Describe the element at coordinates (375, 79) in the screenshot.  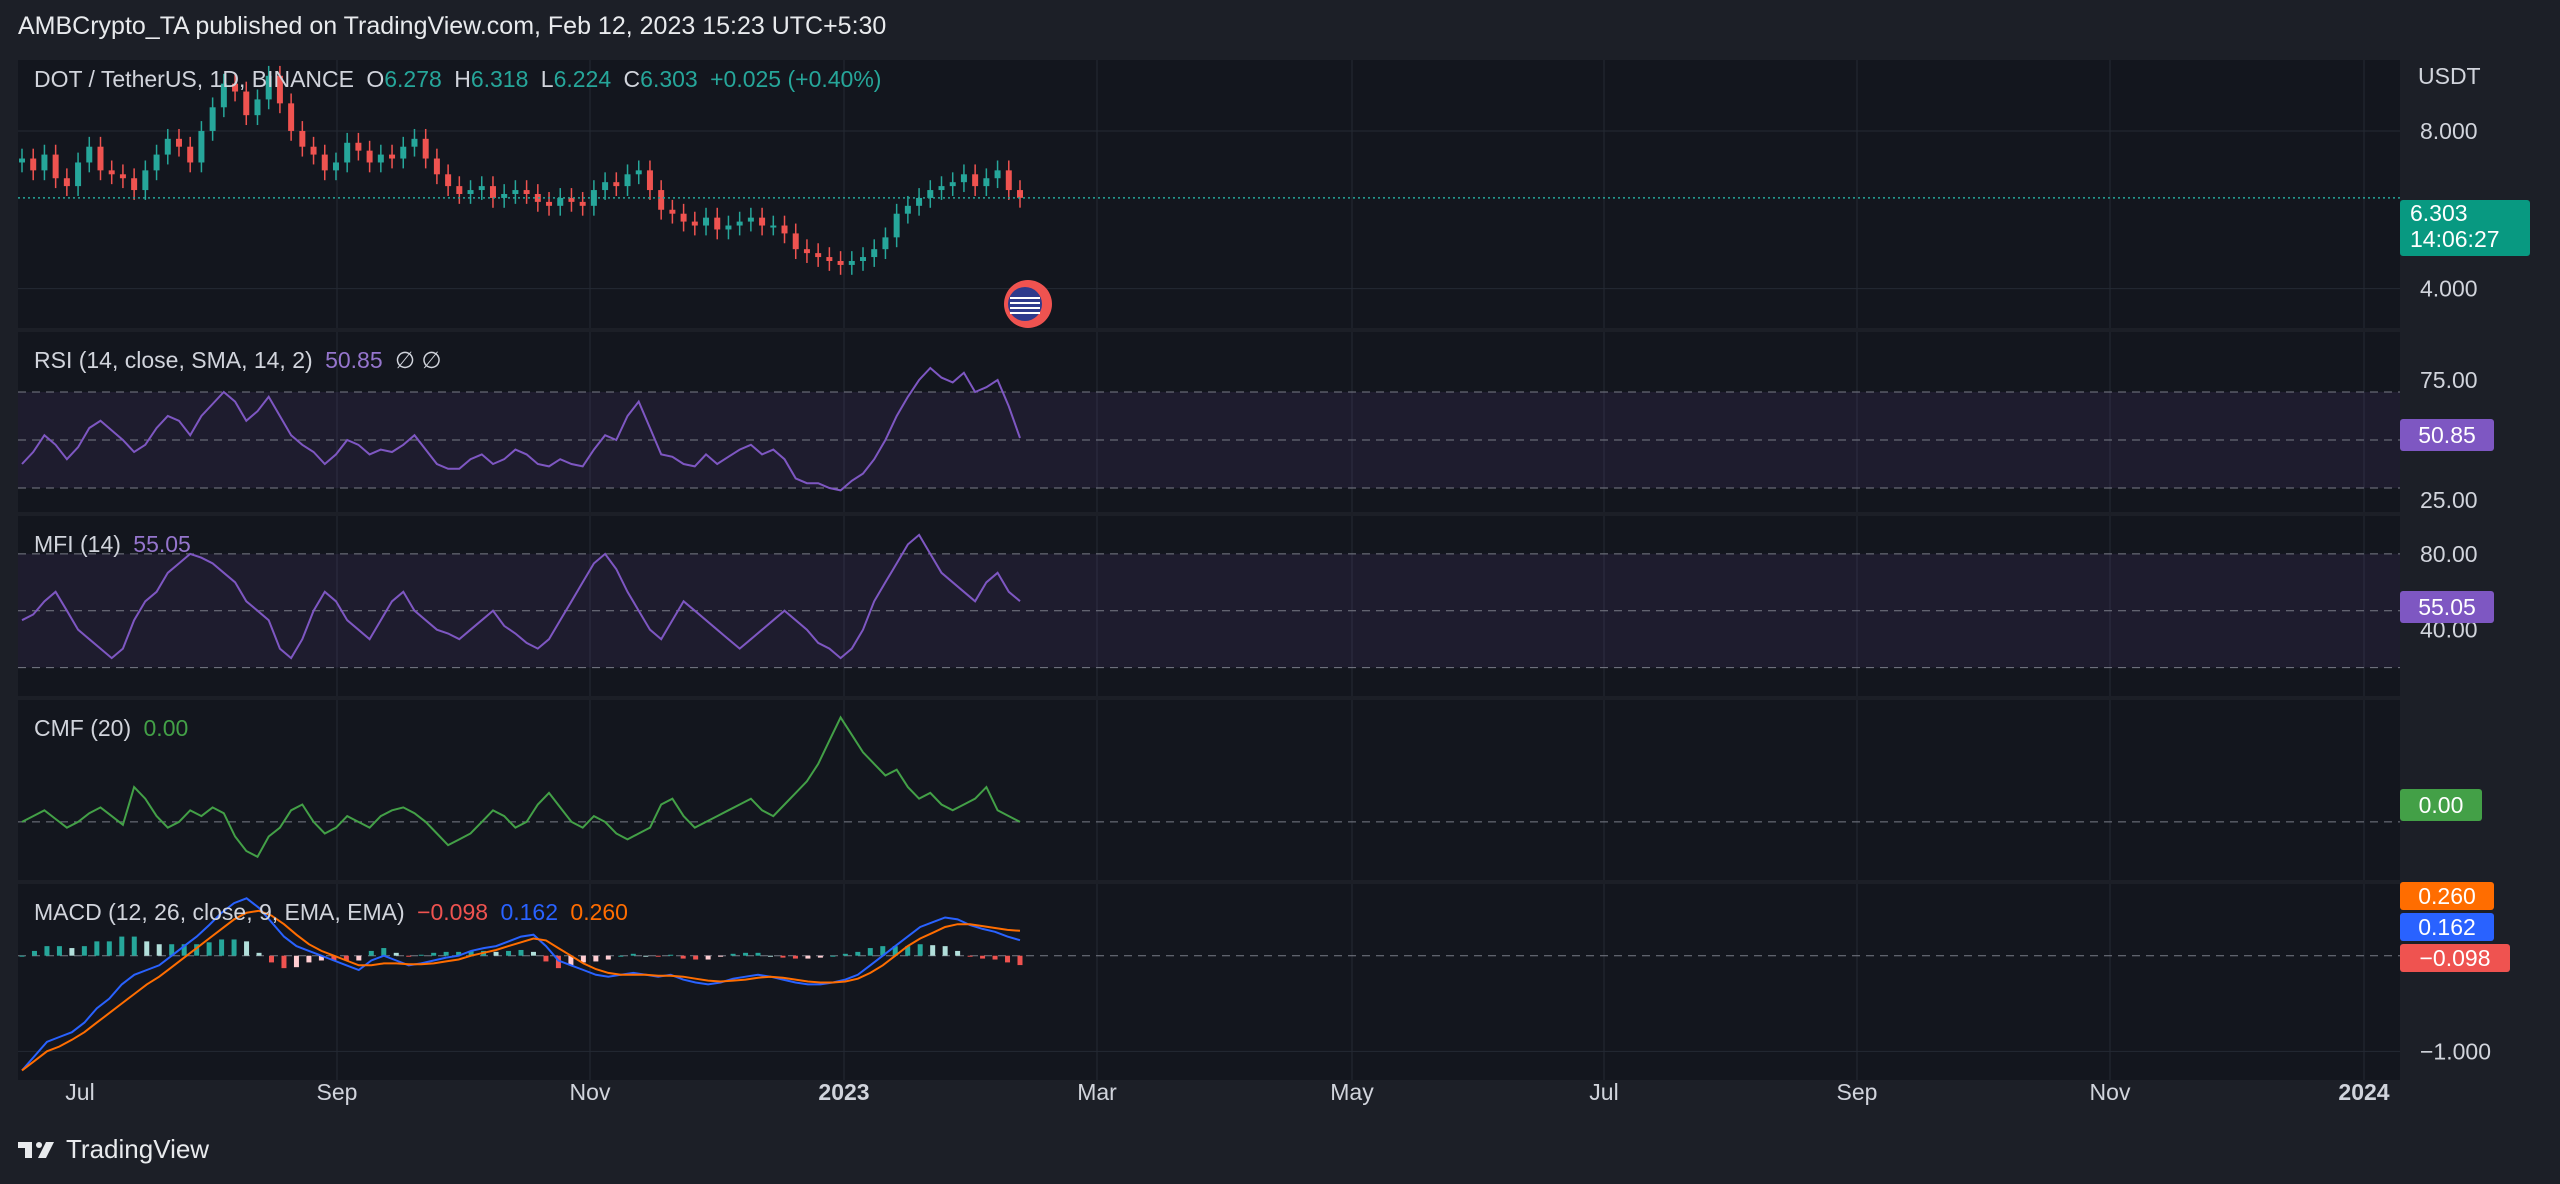
I see `open-label: O` at that location.